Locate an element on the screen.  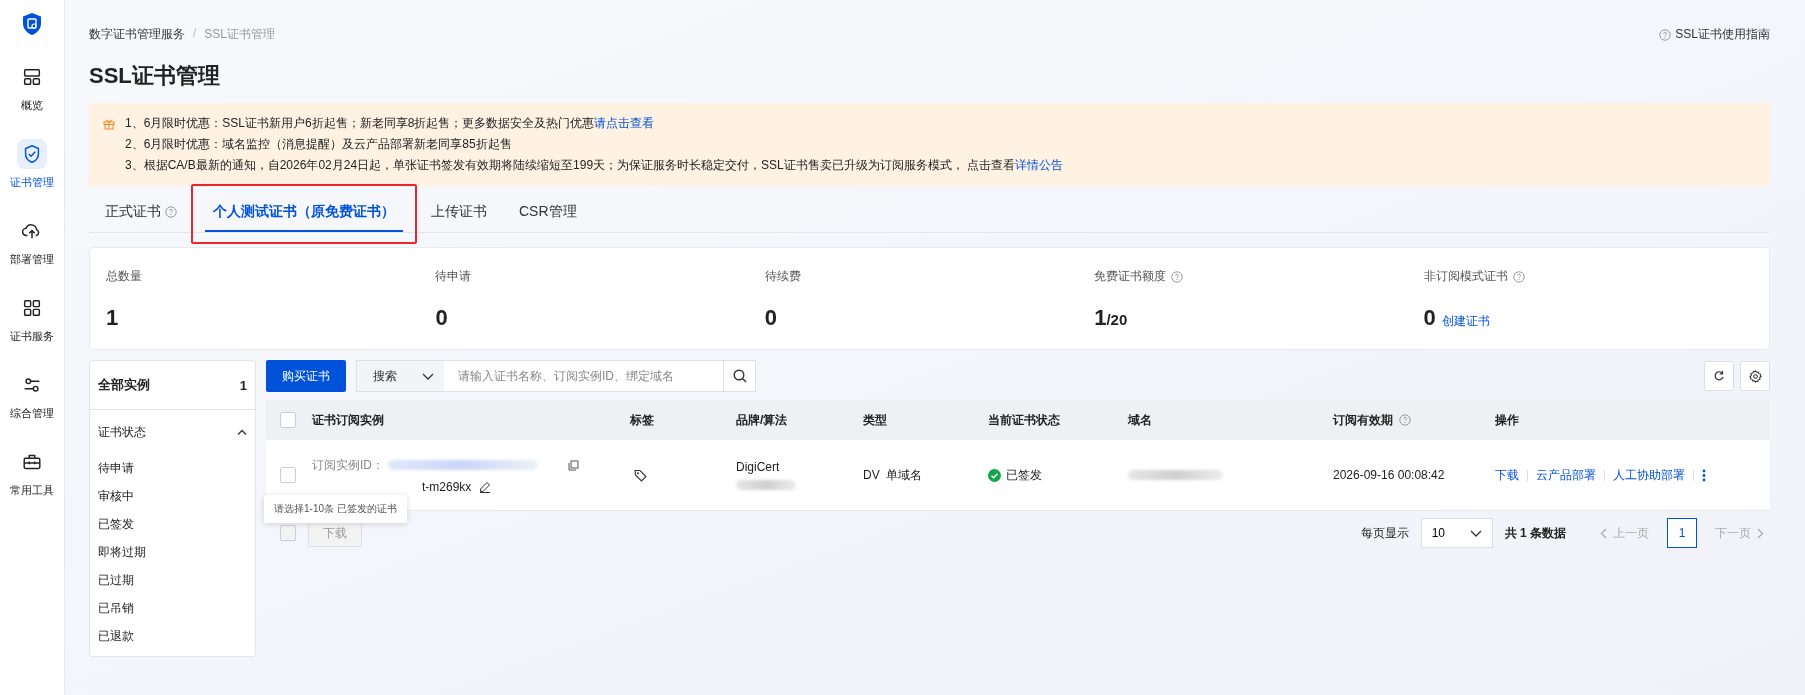
caret-icon is located at coordinates (1475, 533).